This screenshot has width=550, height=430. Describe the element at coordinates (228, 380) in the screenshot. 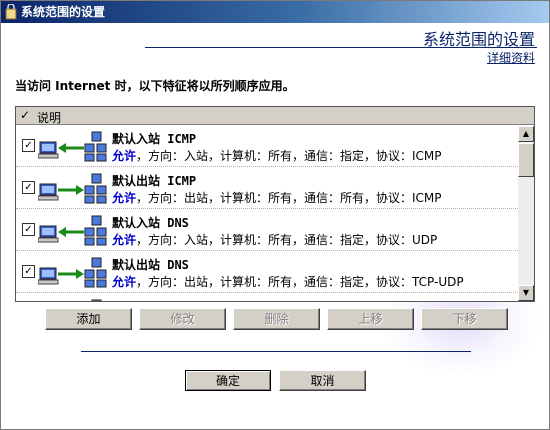

I see `ok-button: 确定` at that location.